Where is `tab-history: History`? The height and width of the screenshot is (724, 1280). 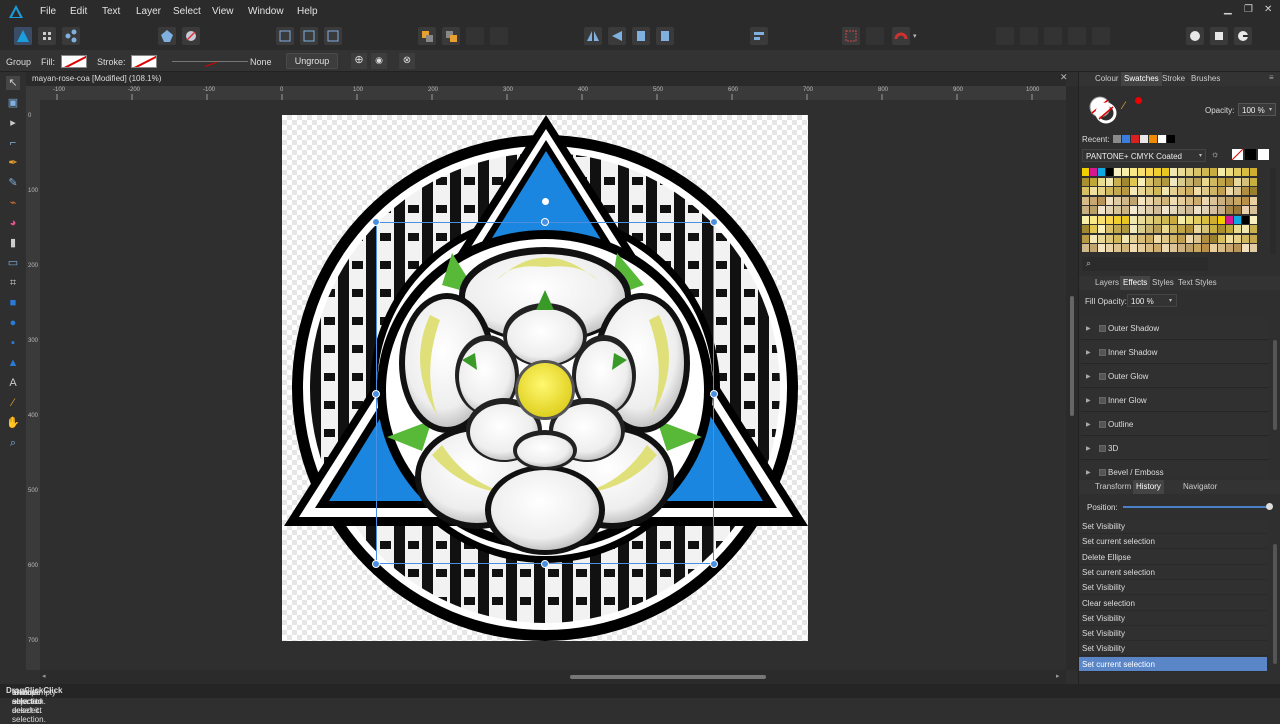
tab-history: History is located at coordinates (1148, 487).